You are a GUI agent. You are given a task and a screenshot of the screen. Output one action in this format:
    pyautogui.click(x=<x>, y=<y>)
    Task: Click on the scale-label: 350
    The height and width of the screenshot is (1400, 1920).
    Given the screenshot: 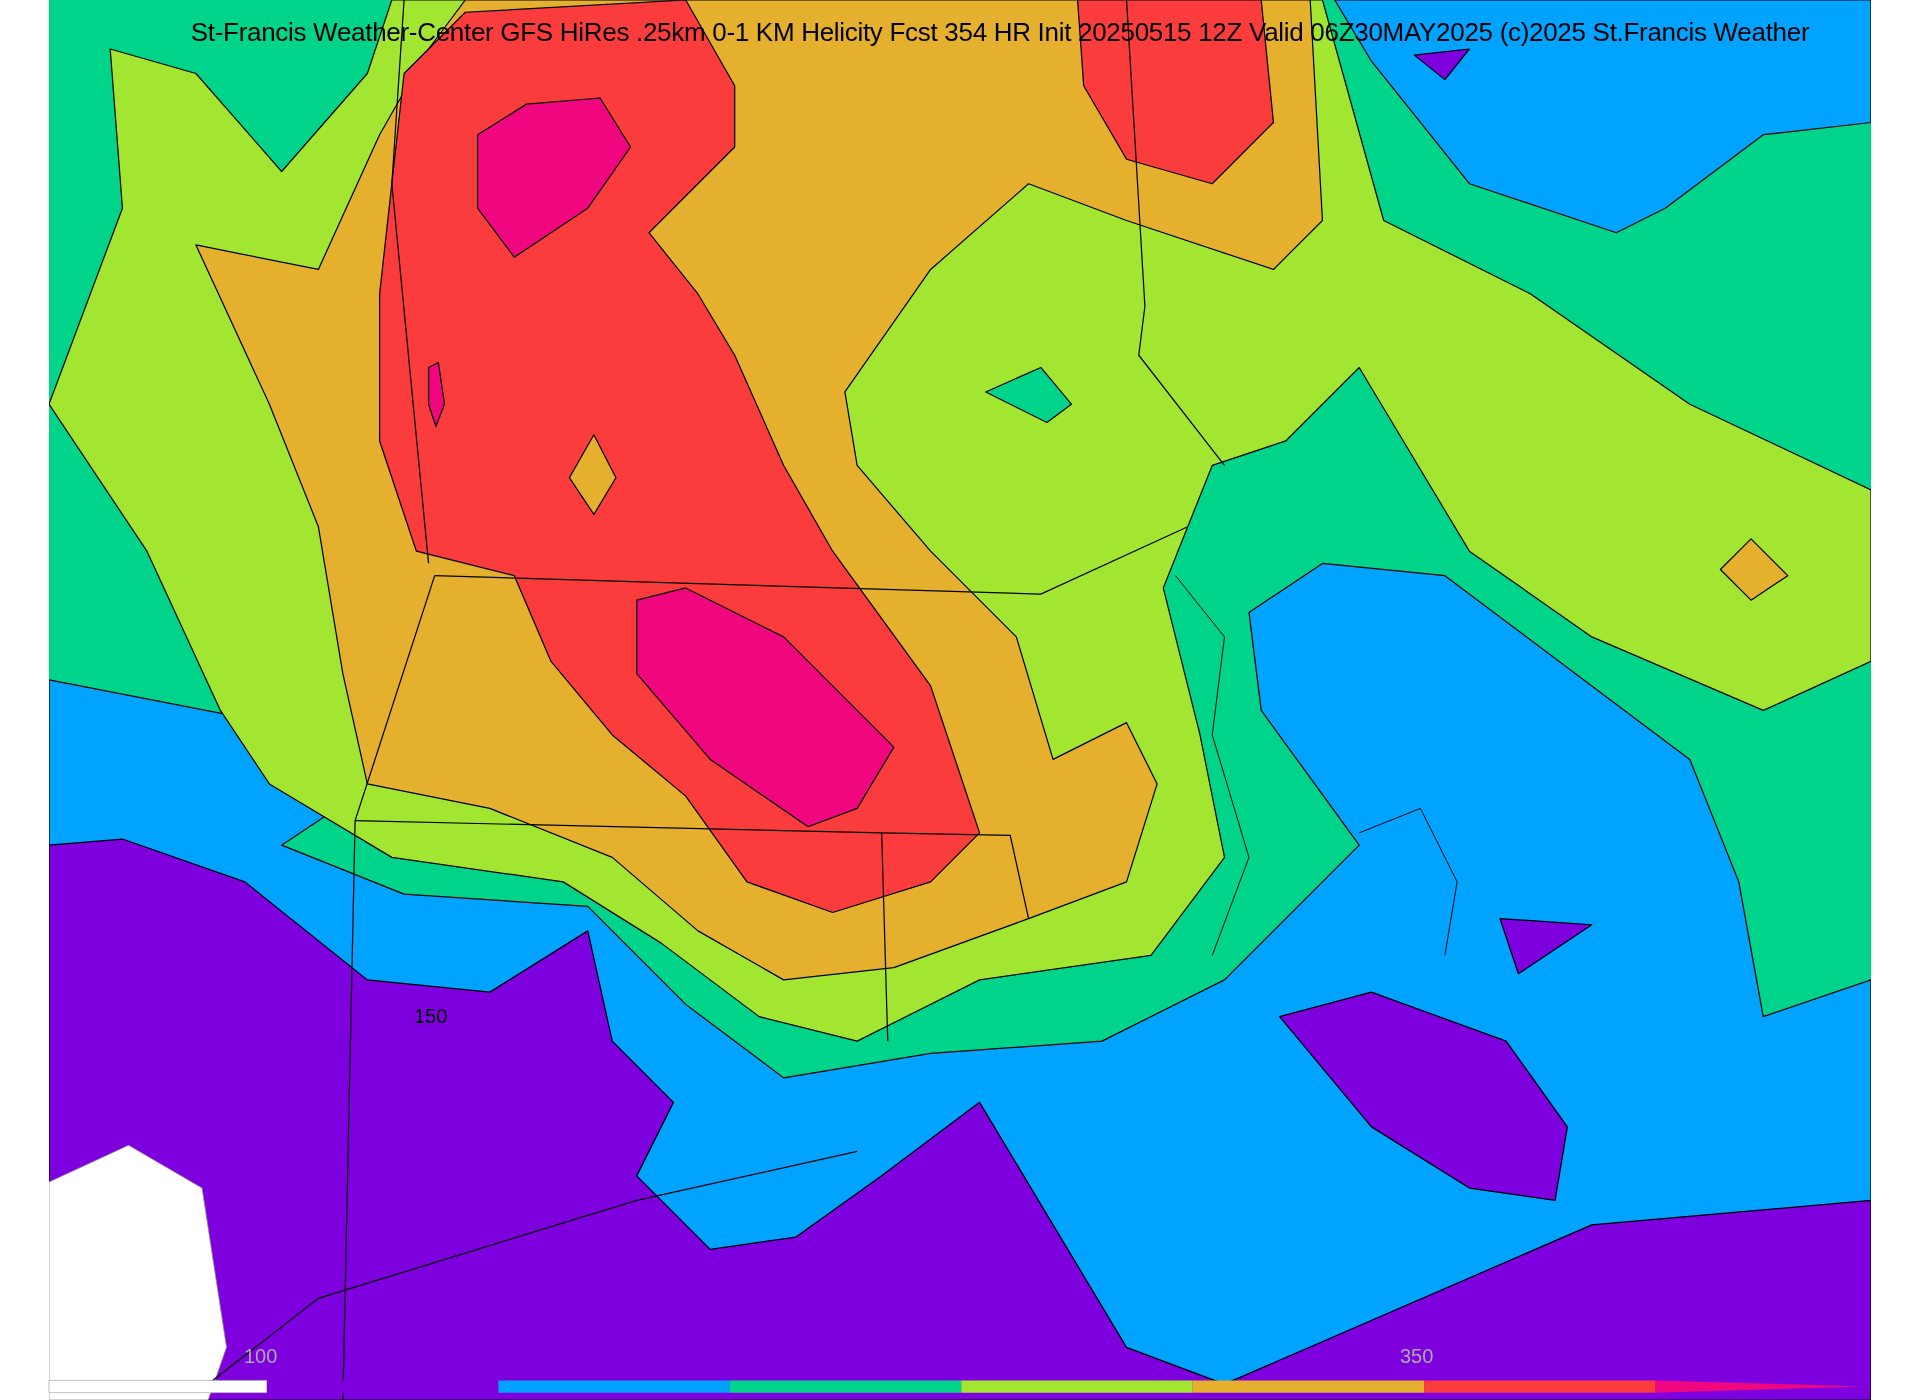 What is the action you would take?
    pyautogui.click(x=1417, y=1356)
    